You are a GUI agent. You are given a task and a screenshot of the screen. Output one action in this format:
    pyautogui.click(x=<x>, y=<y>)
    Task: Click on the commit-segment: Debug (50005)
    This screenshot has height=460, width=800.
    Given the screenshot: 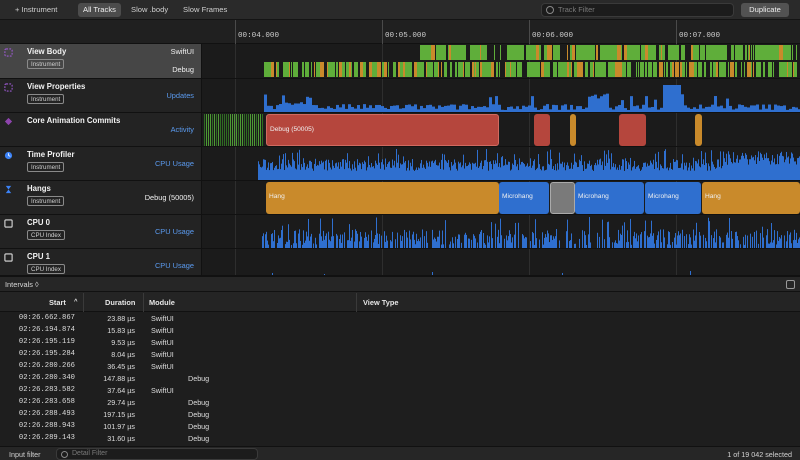 What is the action you would take?
    pyautogui.click(x=382, y=130)
    